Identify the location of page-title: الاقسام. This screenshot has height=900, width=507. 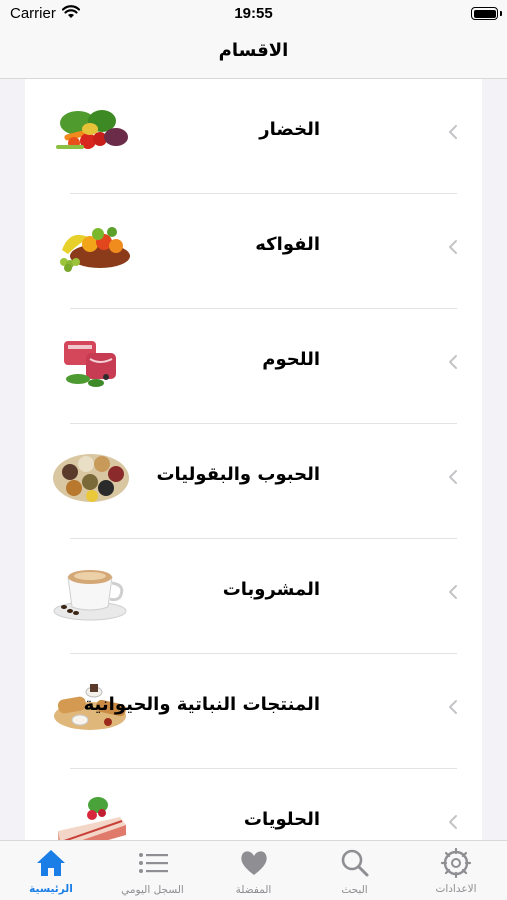
(253, 50).